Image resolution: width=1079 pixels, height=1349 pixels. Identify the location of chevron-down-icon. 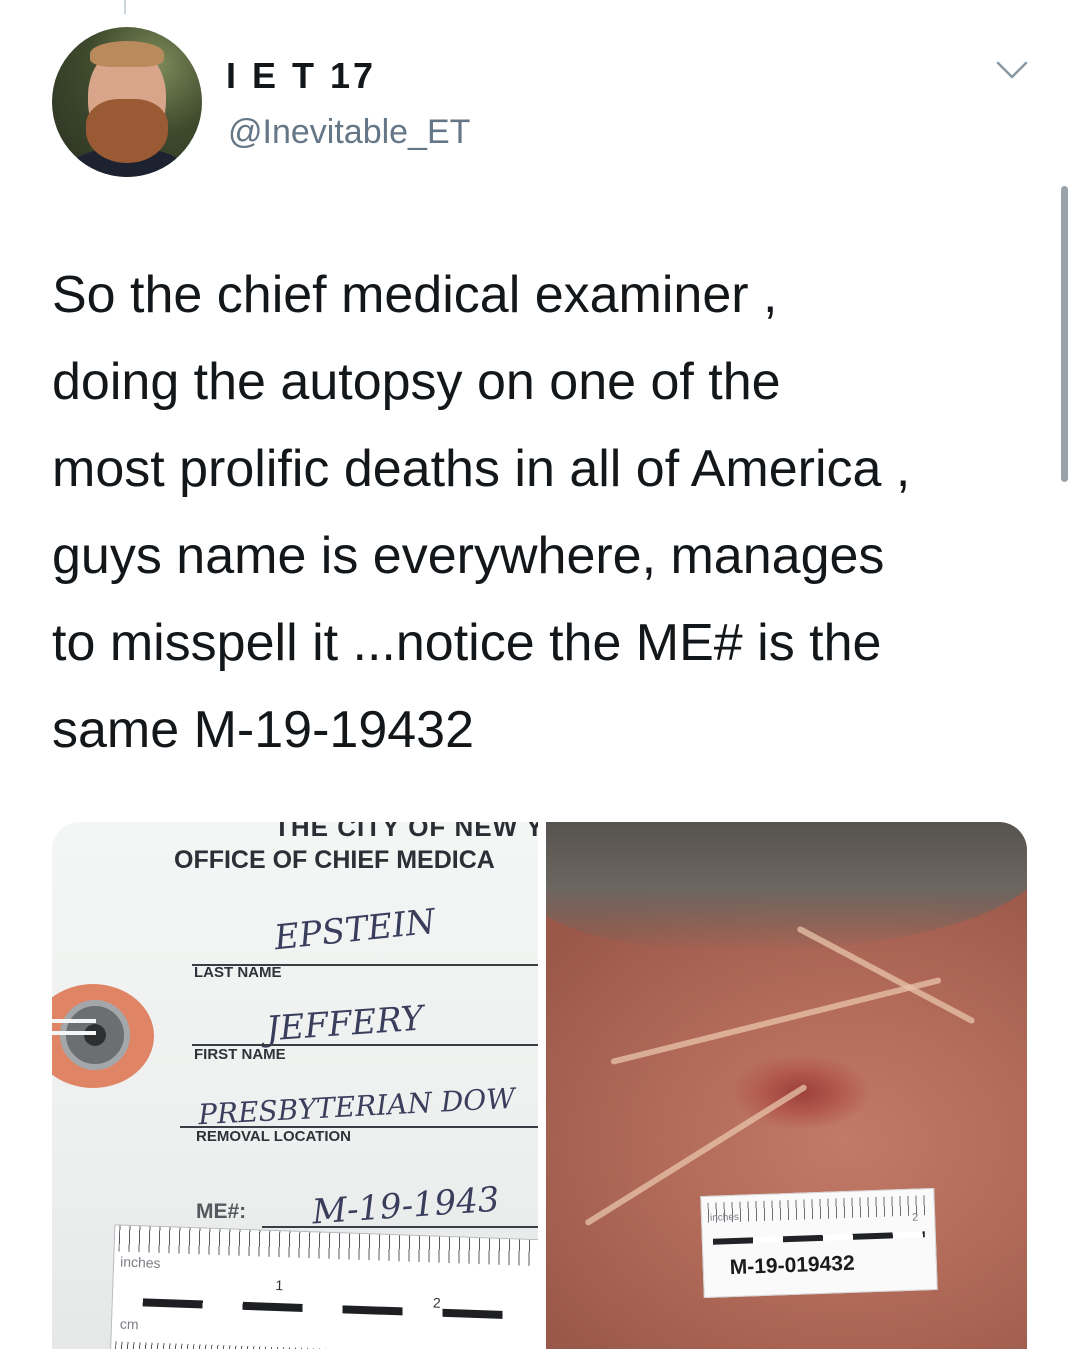
(1012, 70).